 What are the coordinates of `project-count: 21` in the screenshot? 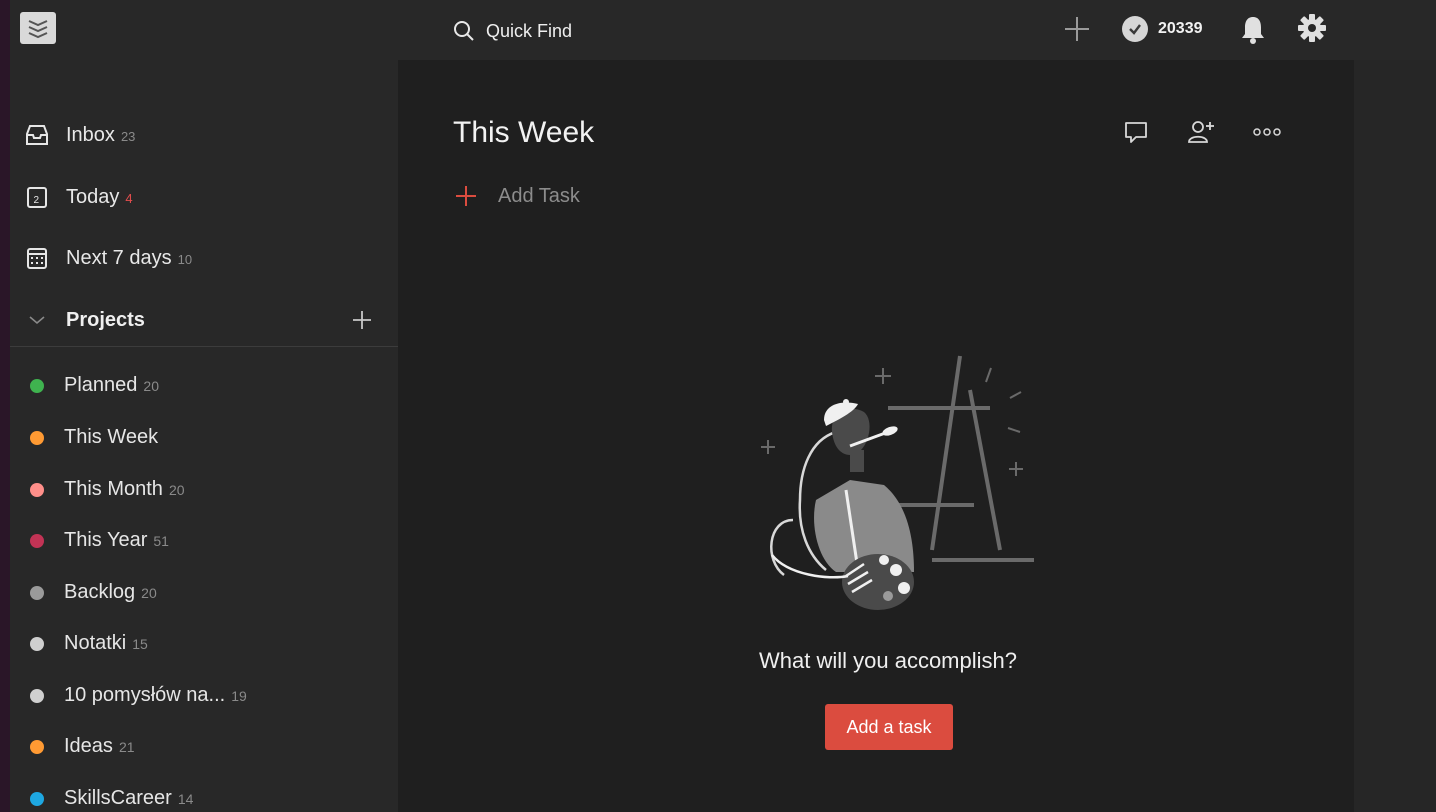 It's located at (126, 747).